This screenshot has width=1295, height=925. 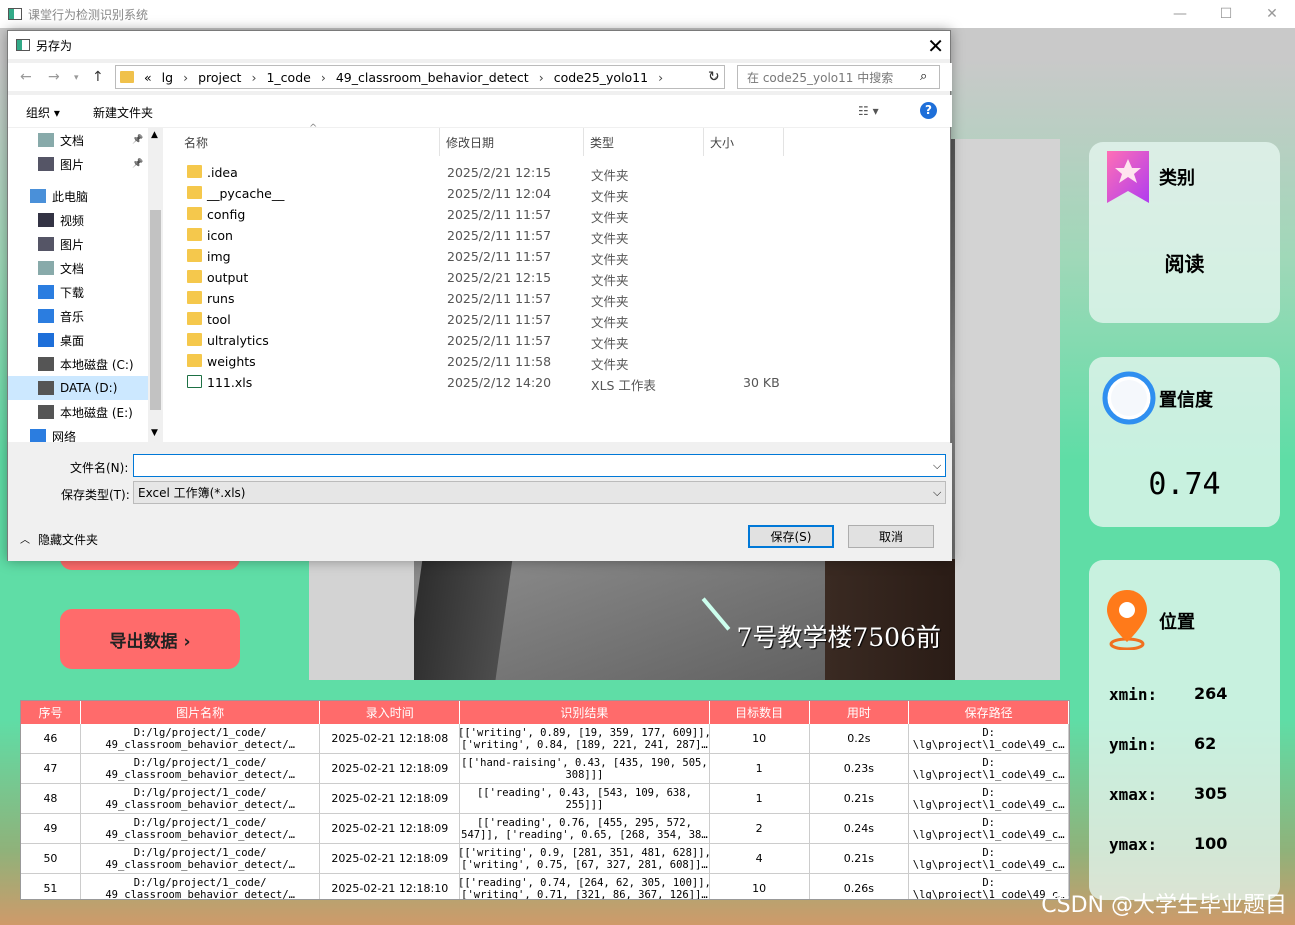 I want to click on breadcrumb-code25-yolo11: code25_yolo11, so click(x=601, y=77).